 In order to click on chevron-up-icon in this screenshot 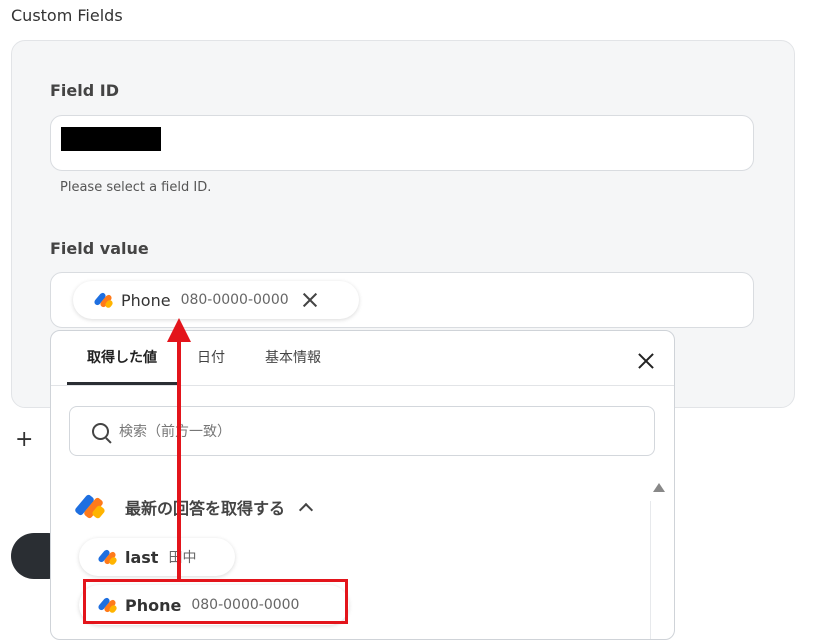, I will do `click(306, 510)`.